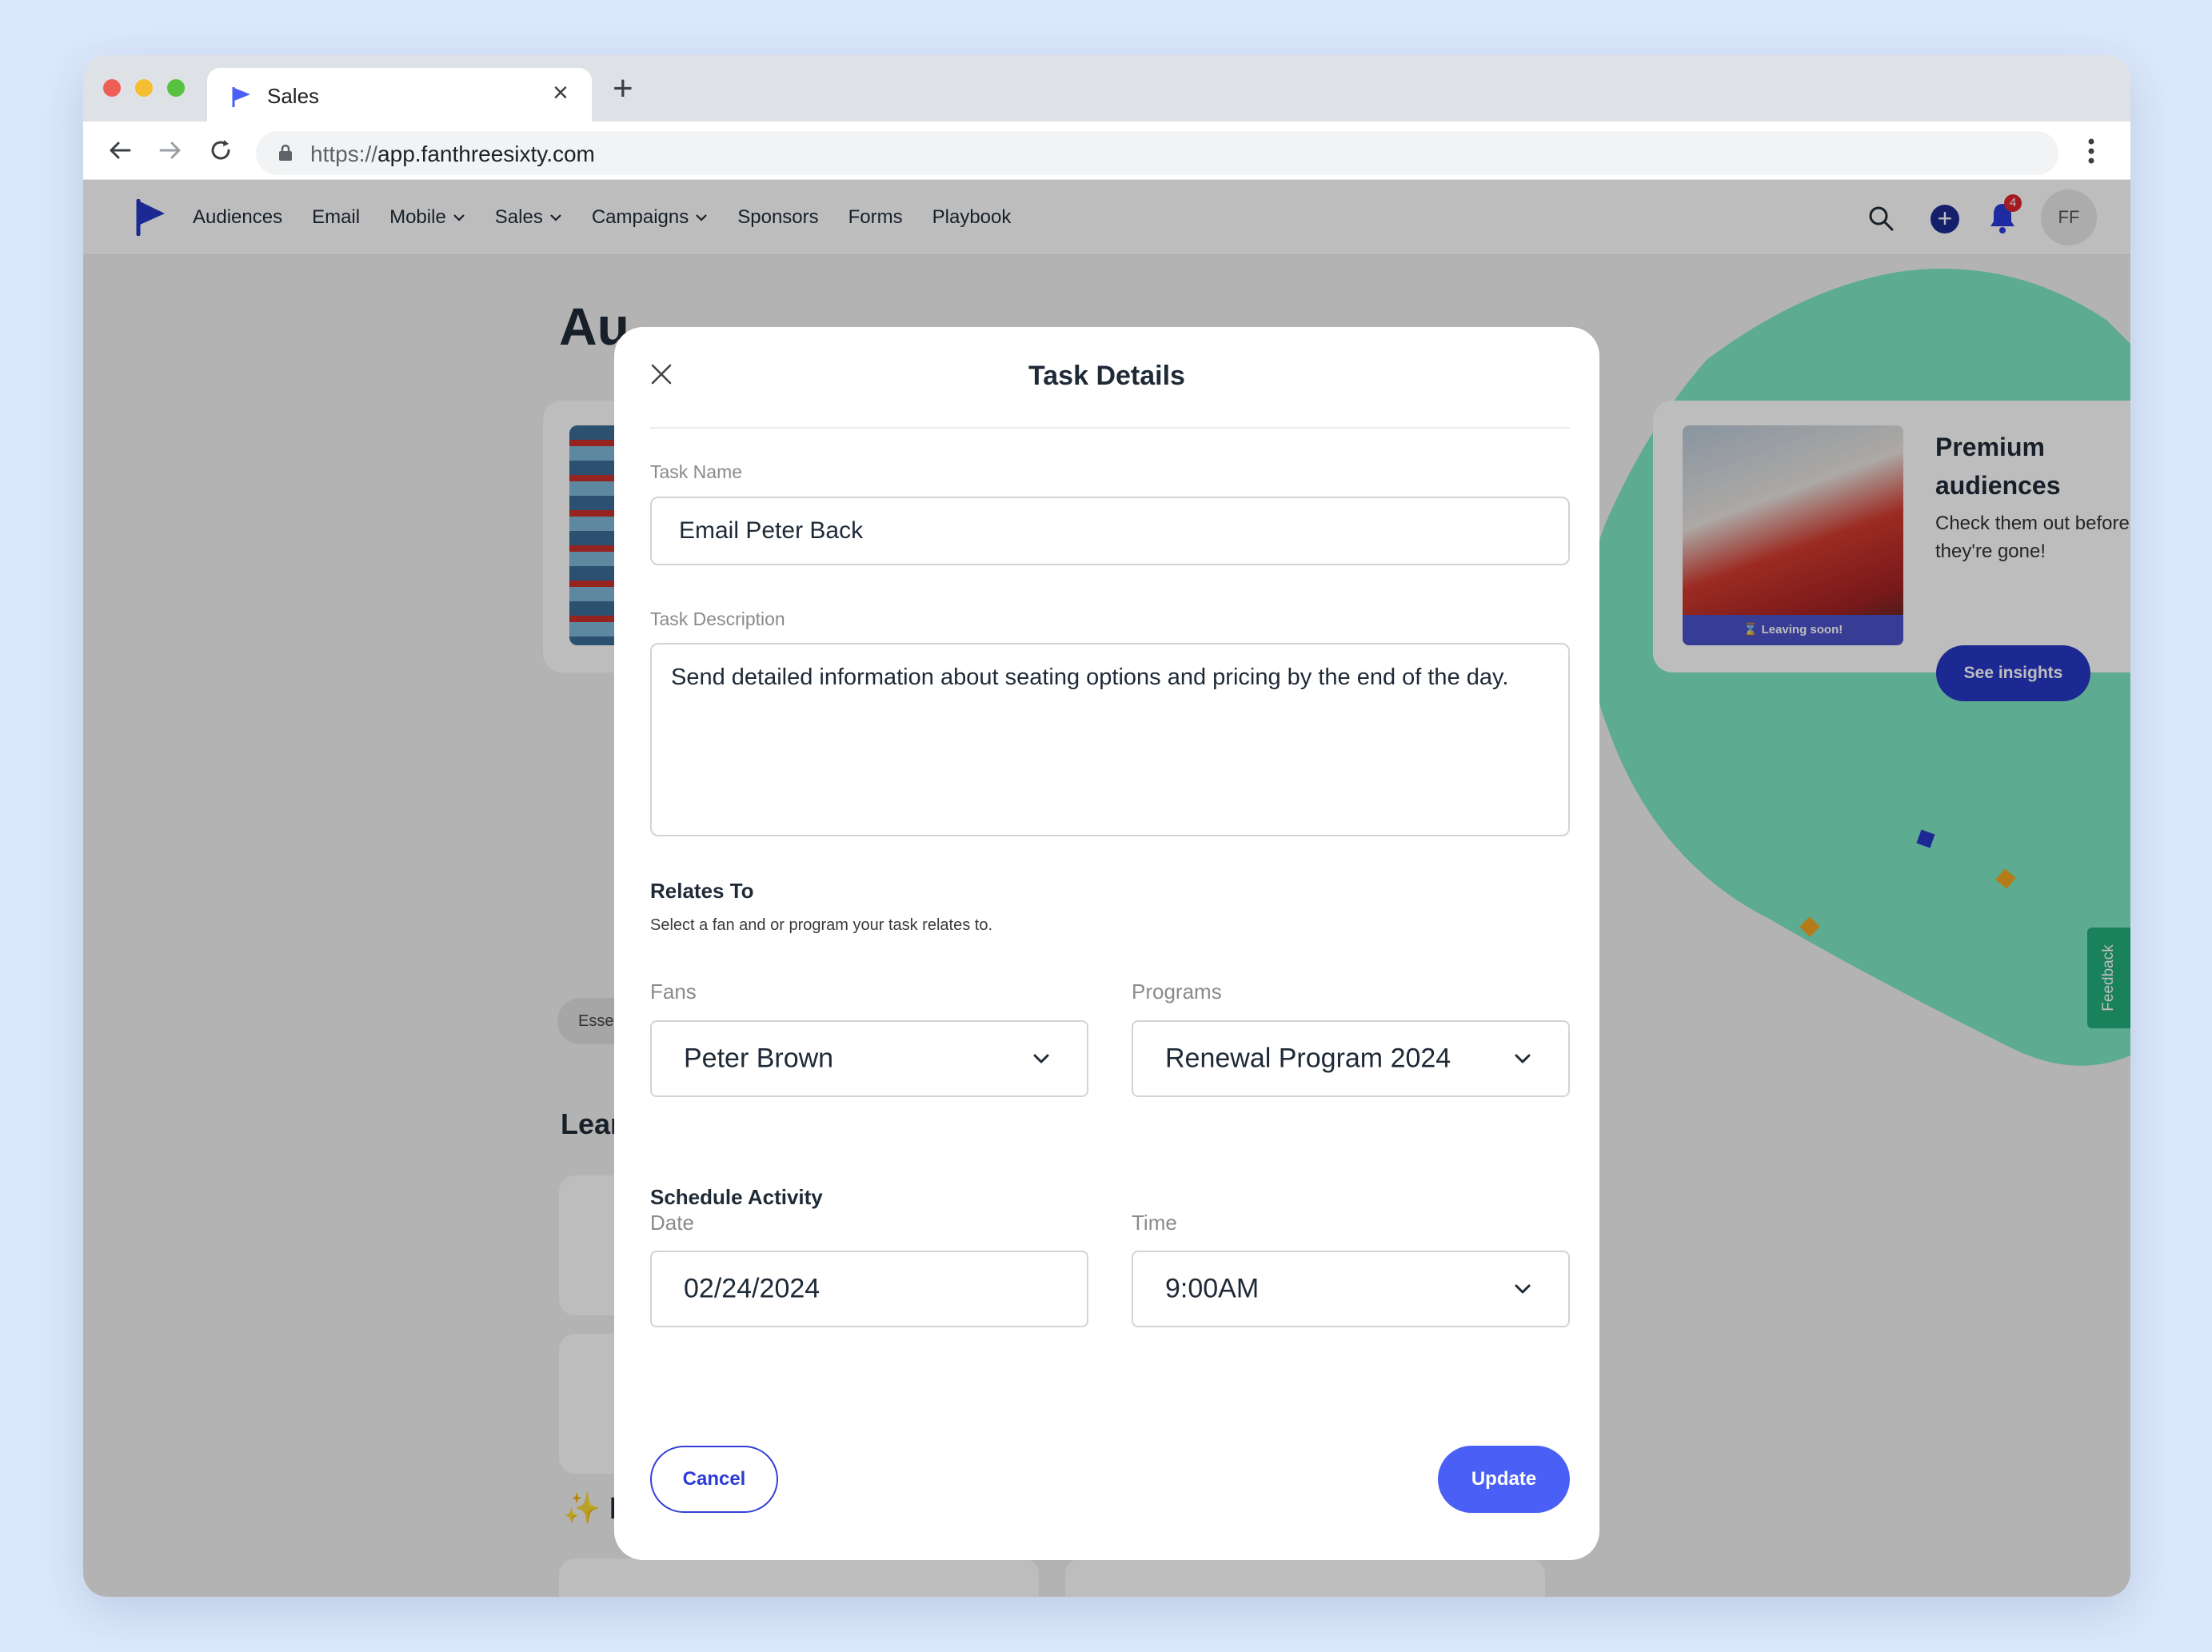 The height and width of the screenshot is (1652, 2212). Describe the element at coordinates (759, 1058) in the screenshot. I see `fans-selected-value: Peter Brown` at that location.